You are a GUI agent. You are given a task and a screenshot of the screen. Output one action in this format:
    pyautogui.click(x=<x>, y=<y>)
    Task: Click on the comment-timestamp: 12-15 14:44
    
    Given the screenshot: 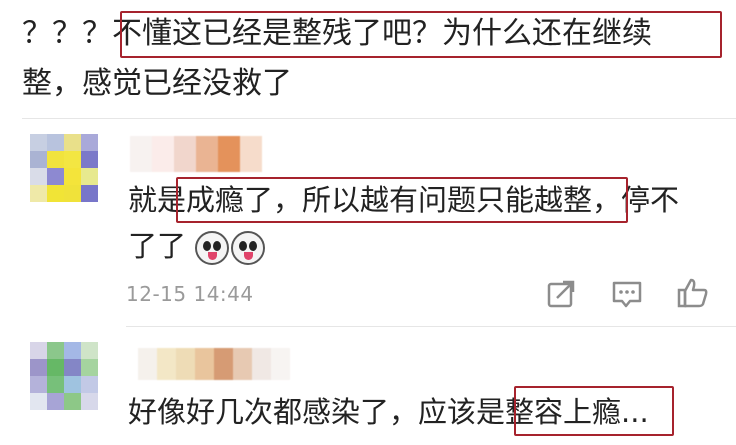 What is the action you would take?
    pyautogui.click(x=190, y=294)
    